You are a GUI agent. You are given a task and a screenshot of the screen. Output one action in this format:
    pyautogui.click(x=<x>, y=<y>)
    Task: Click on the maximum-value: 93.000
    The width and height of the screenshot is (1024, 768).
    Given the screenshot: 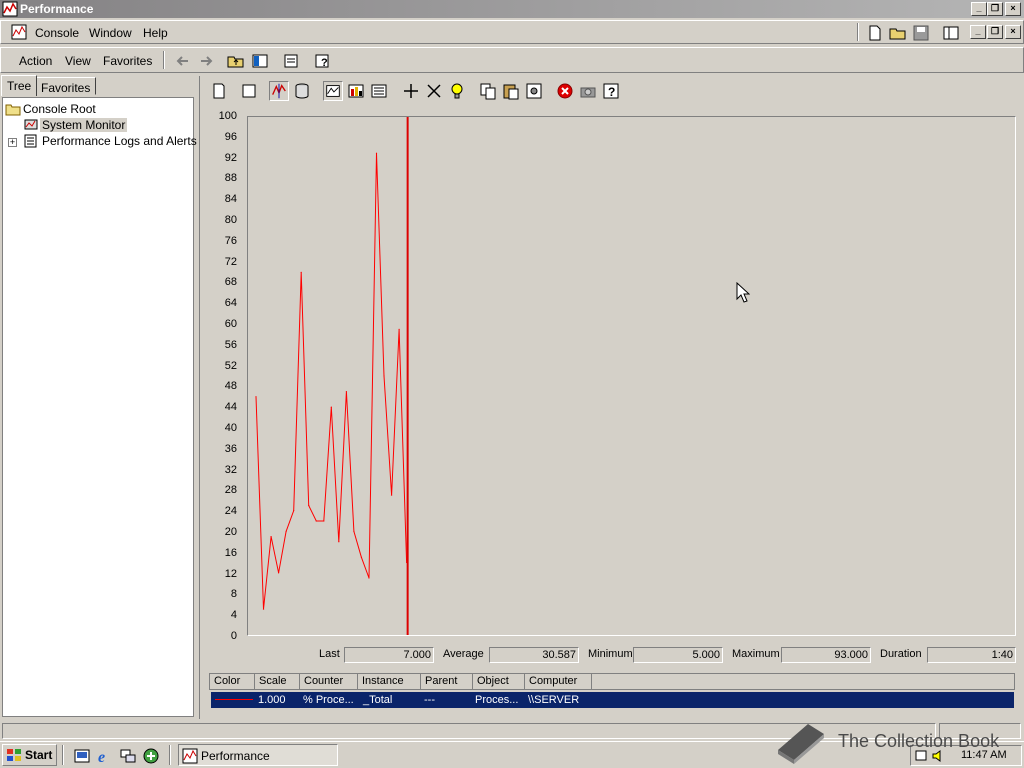 What is the action you would take?
    pyautogui.click(x=826, y=655)
    